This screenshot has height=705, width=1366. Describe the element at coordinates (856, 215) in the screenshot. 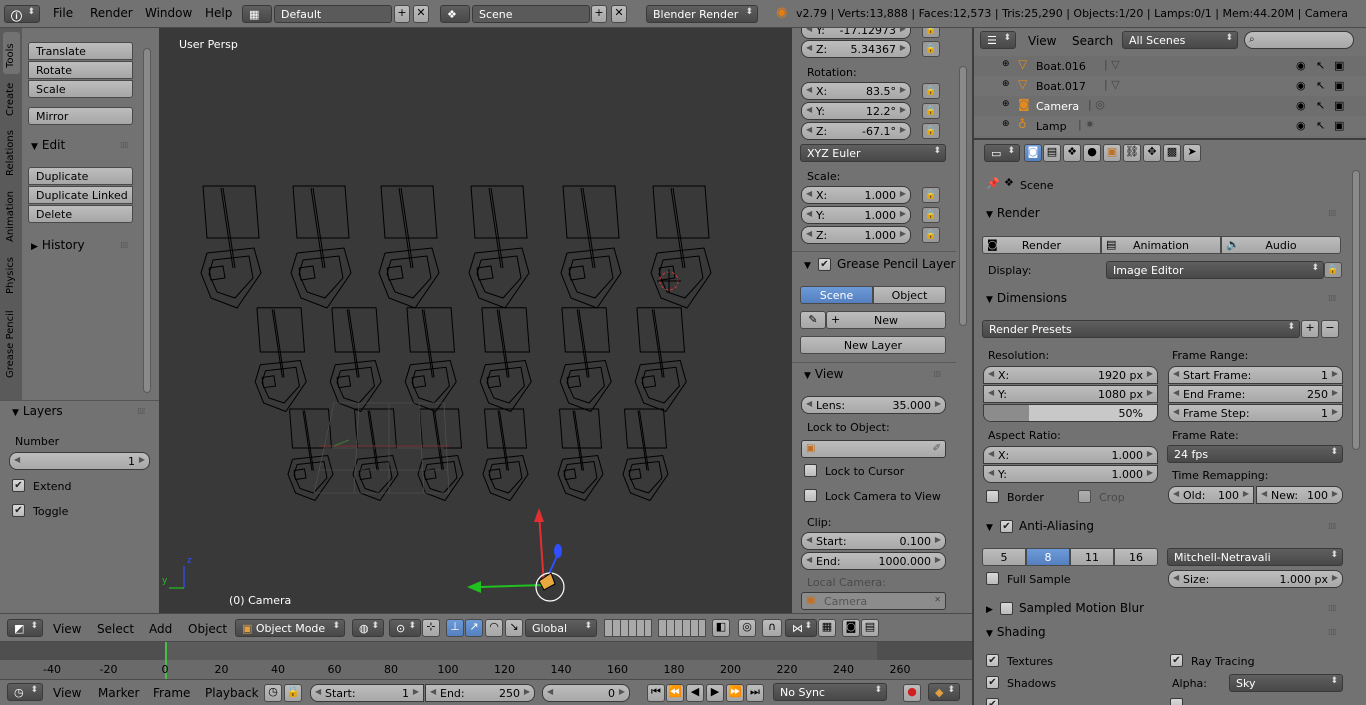

I see `scale-y-field: ◀ Y: 1.000 ▶` at that location.